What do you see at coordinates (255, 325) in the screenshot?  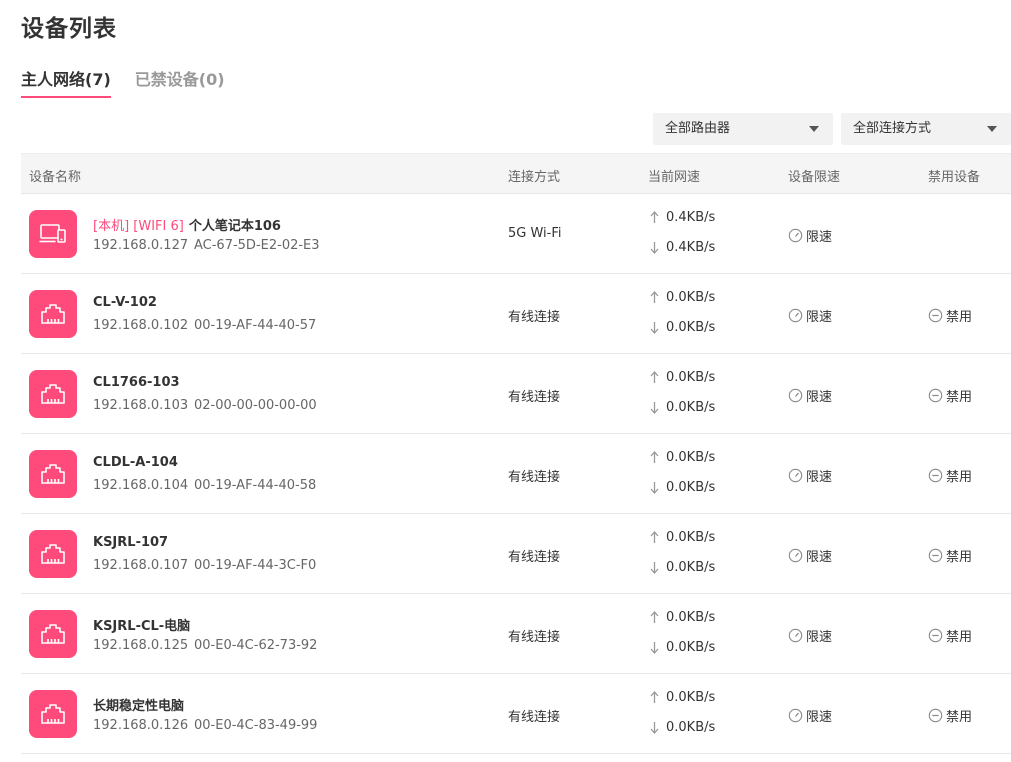 I see `device-mac: 00-19-AF-44-40-57` at bounding box center [255, 325].